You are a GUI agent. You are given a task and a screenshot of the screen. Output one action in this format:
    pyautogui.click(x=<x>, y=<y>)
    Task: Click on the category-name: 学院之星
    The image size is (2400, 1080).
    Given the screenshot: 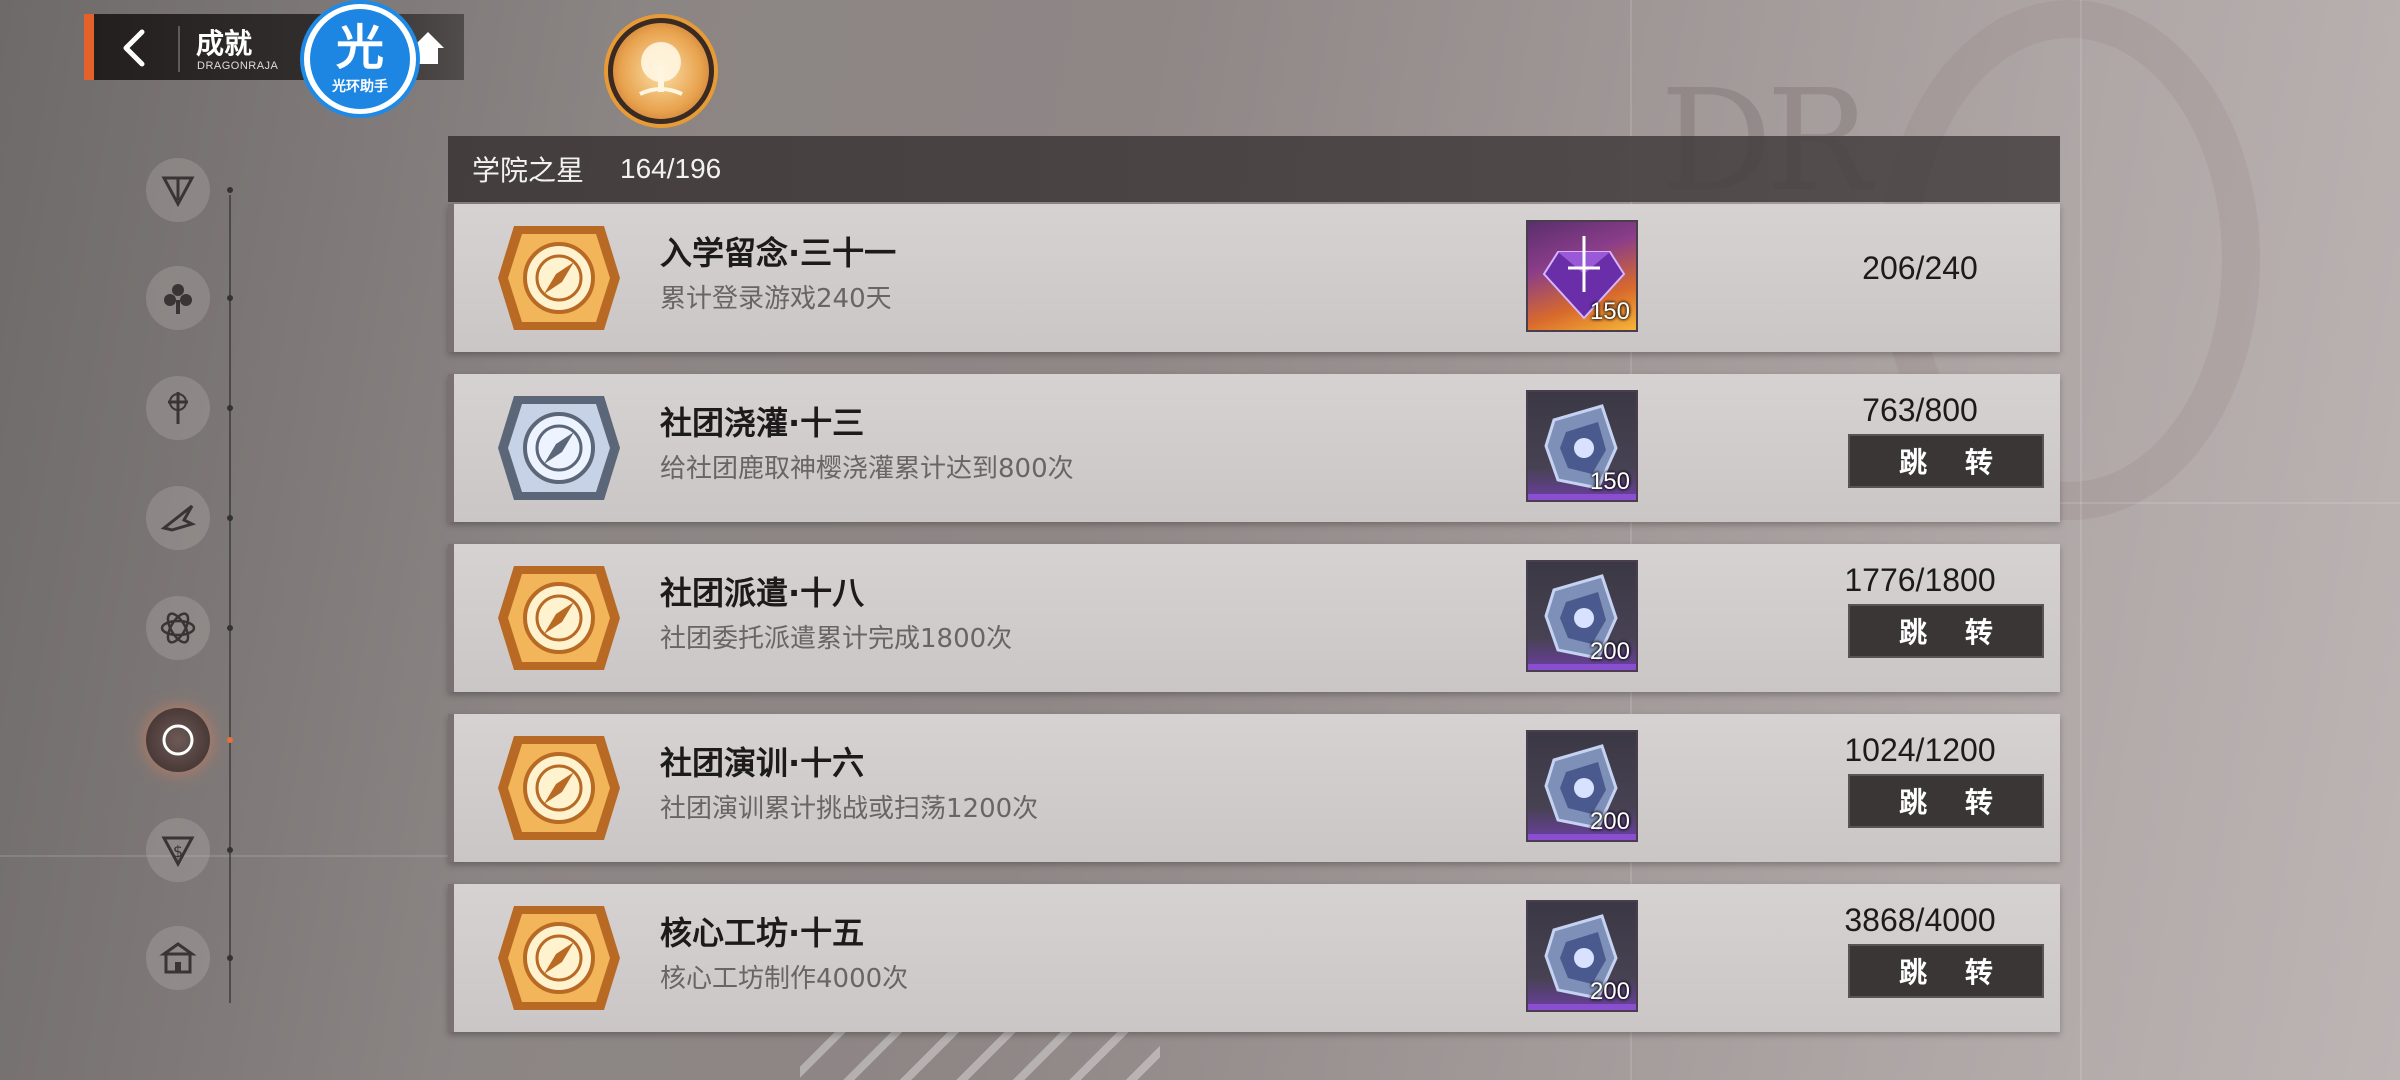 What is the action you would take?
    pyautogui.click(x=528, y=170)
    